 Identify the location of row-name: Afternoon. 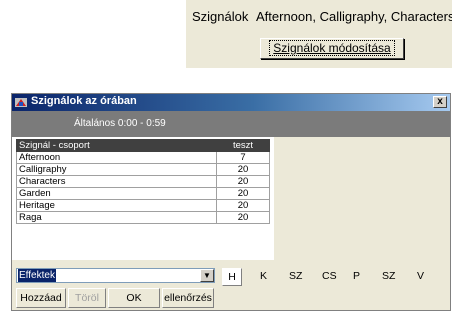
(116, 157).